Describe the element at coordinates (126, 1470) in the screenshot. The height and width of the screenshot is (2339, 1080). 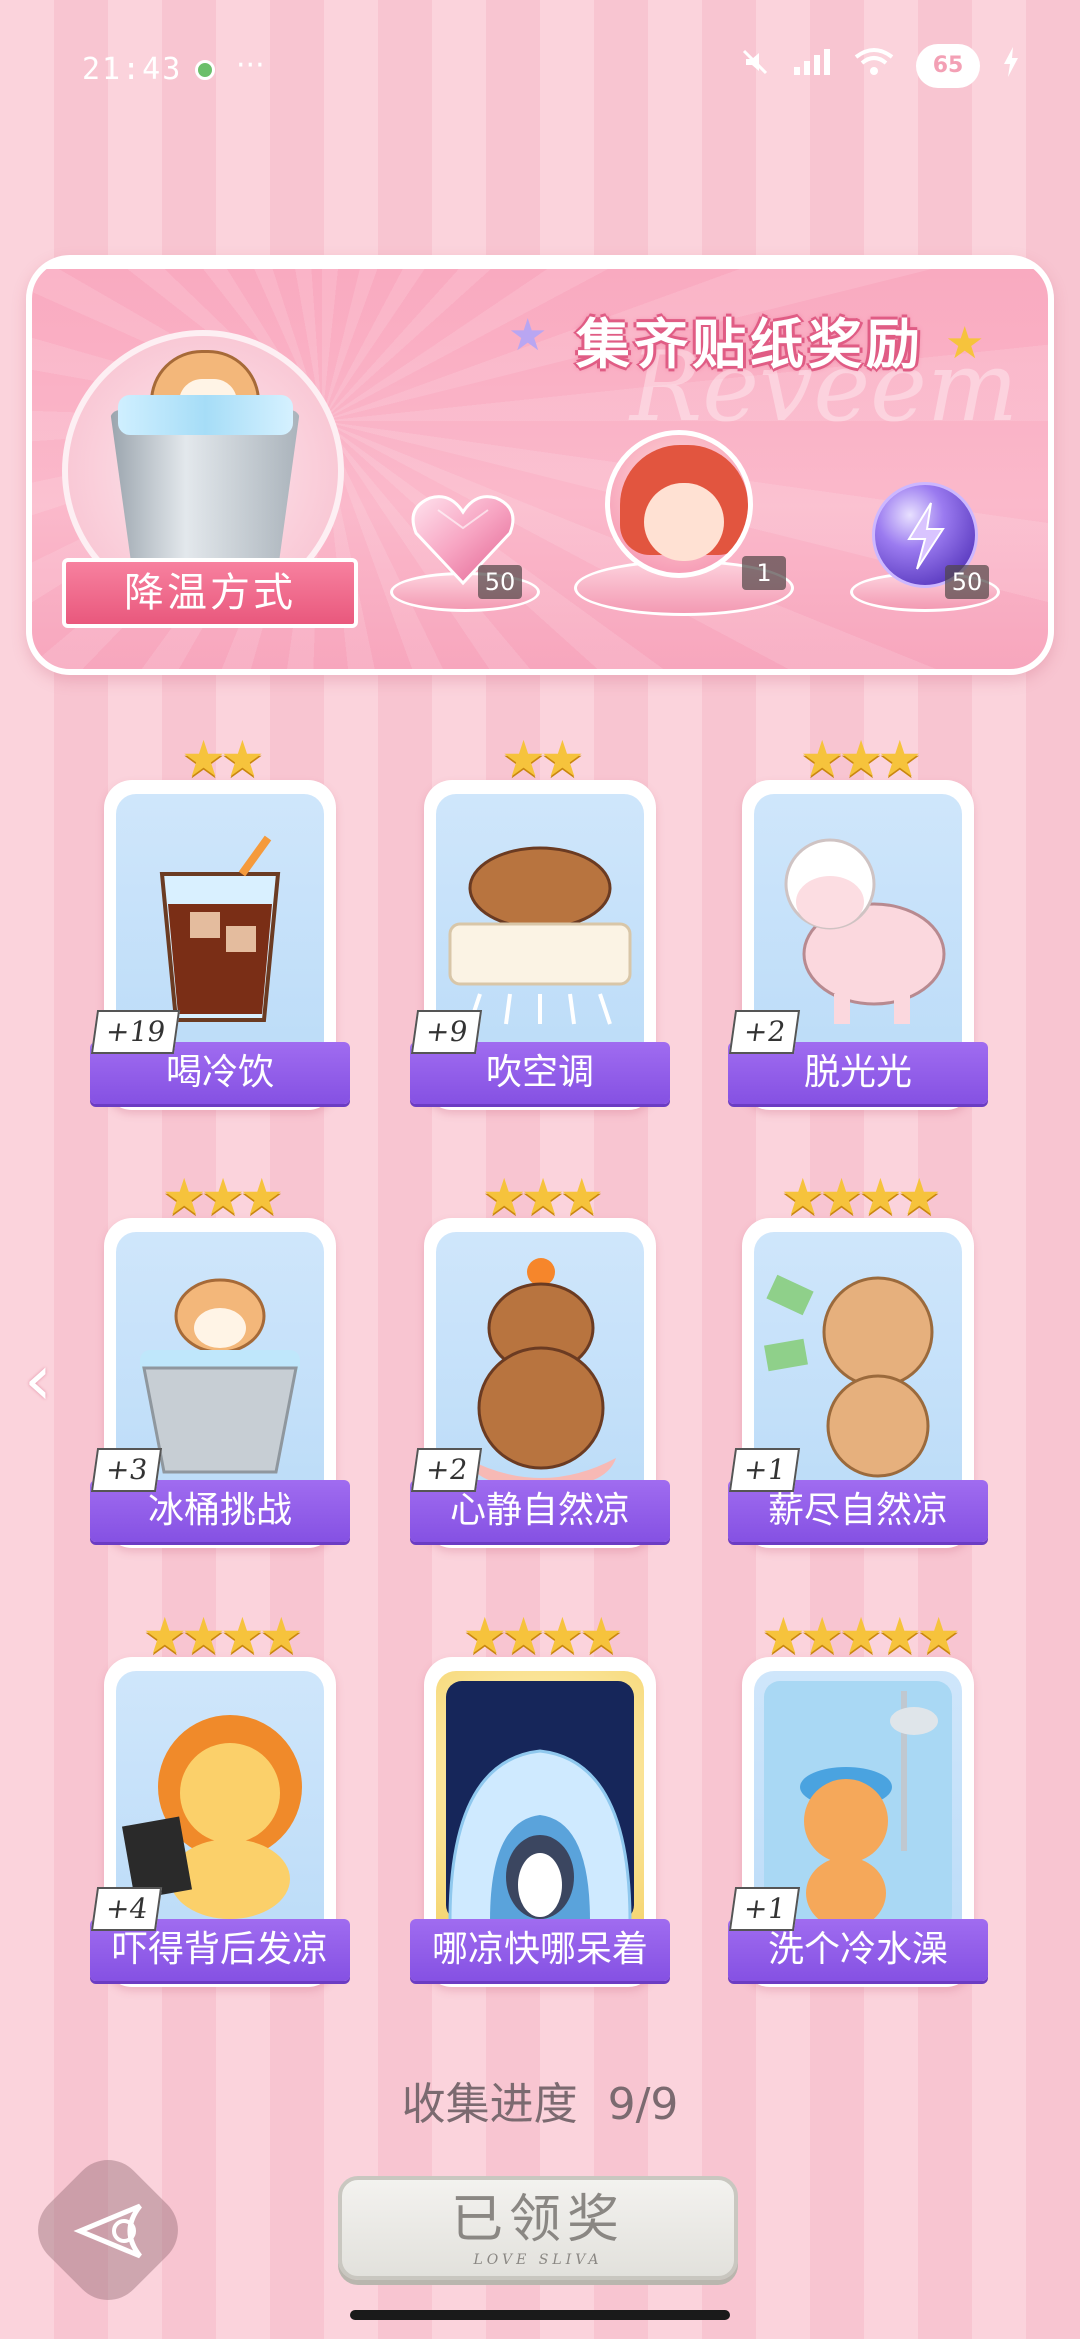
I see `bonus-badge: +3` at that location.